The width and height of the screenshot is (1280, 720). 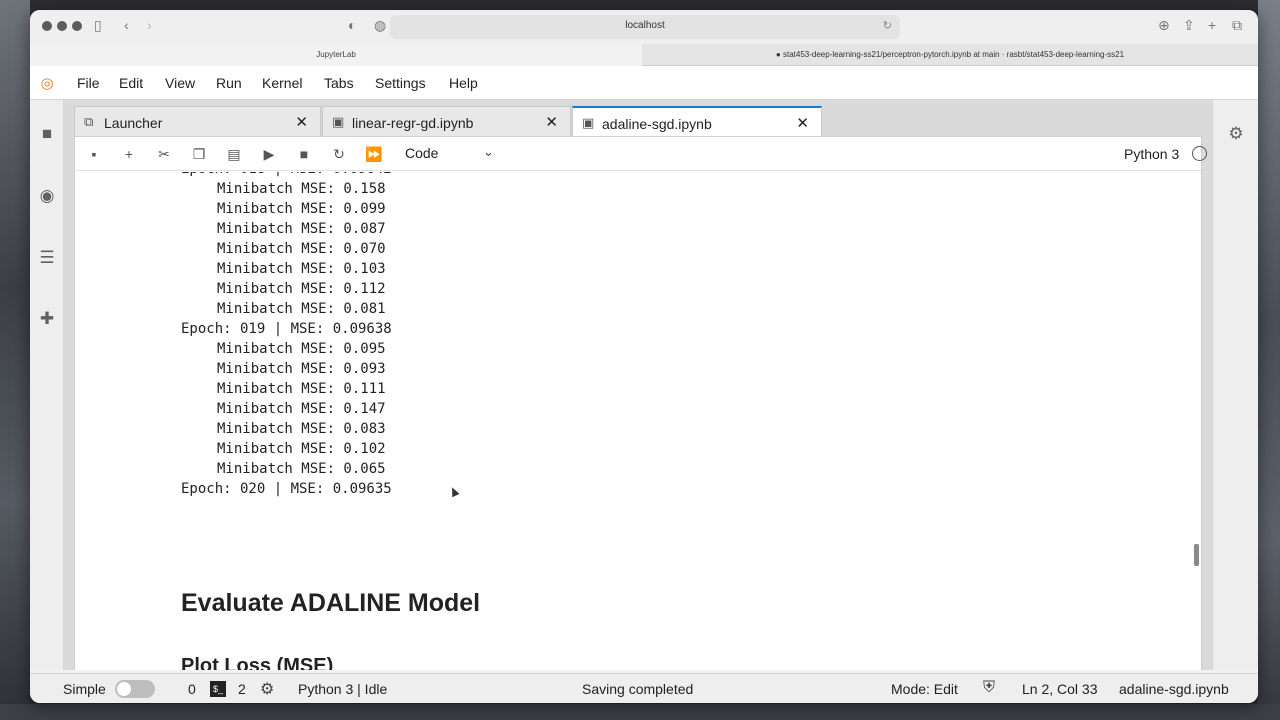 I want to click on tab-label: Launcher, so click(x=133, y=123).